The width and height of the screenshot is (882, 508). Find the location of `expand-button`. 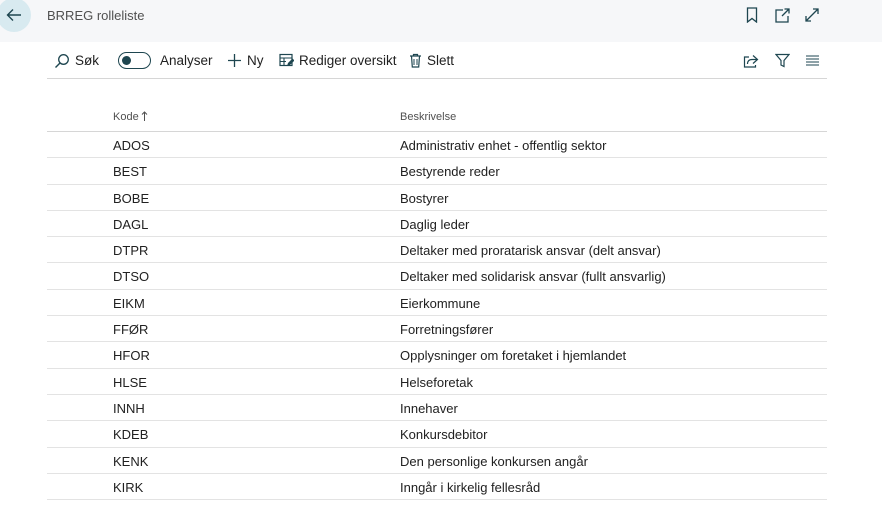

expand-button is located at coordinates (812, 15).